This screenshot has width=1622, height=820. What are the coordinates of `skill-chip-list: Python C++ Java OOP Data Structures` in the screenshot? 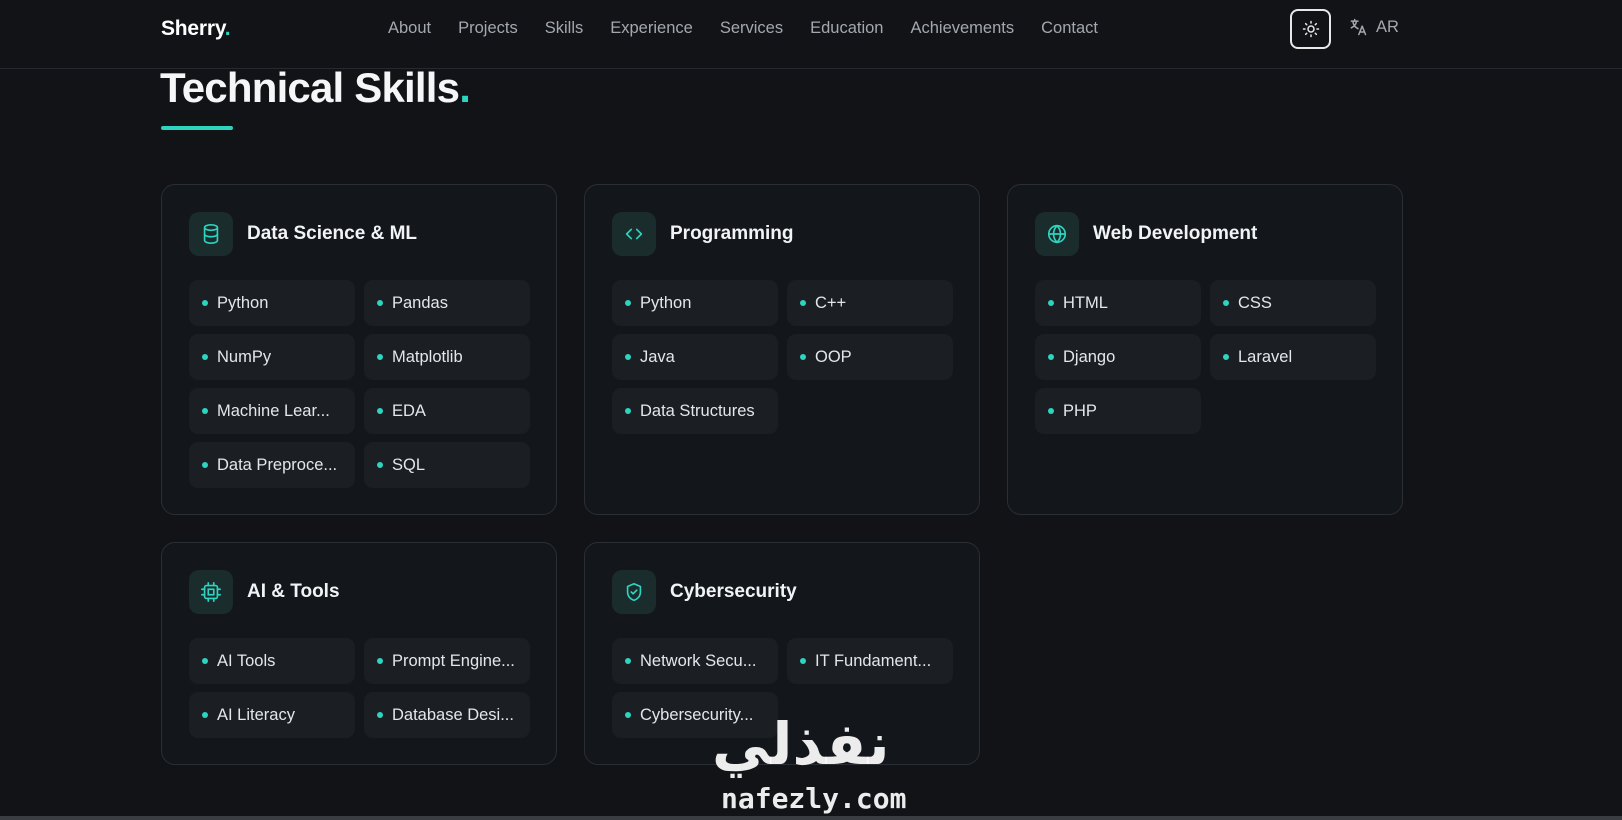 It's located at (782, 357).